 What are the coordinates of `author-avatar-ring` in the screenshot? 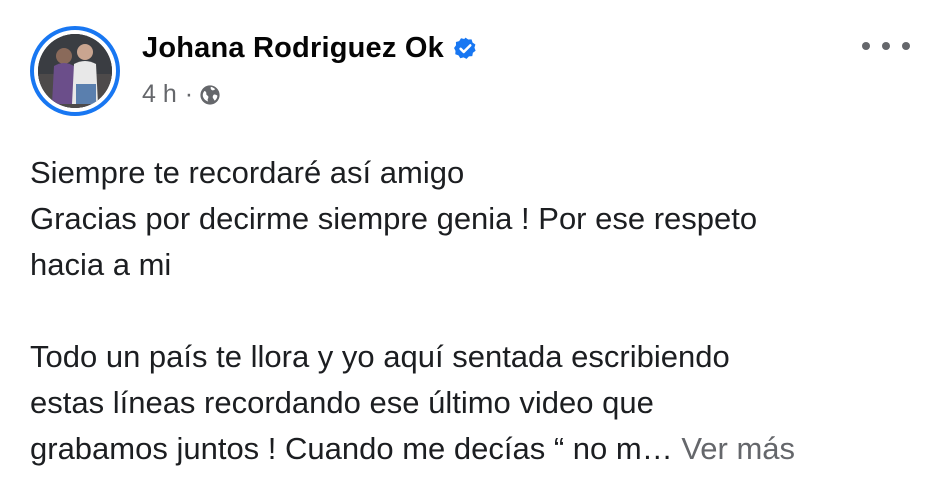 It's located at (75, 71).